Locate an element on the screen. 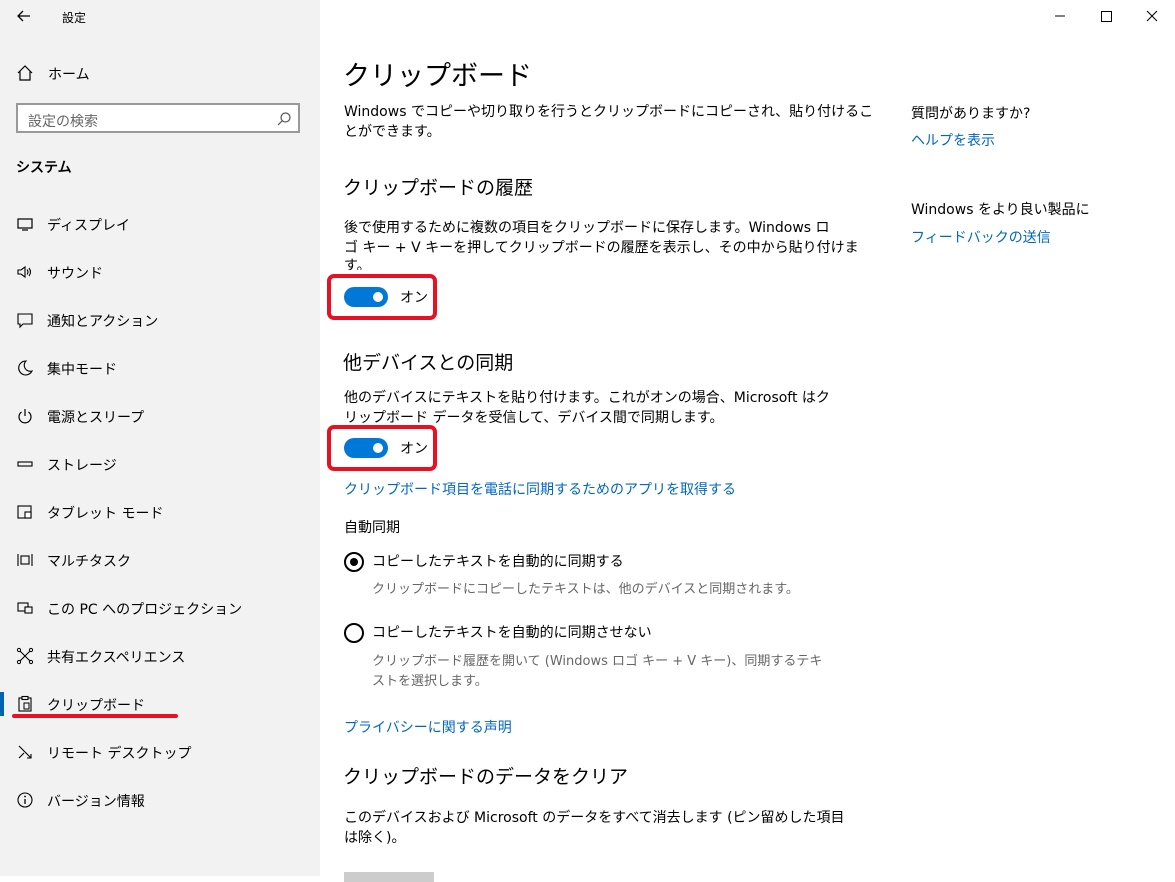 The image size is (1175, 882). nav-home-label: ホーム is located at coordinates (69, 75).